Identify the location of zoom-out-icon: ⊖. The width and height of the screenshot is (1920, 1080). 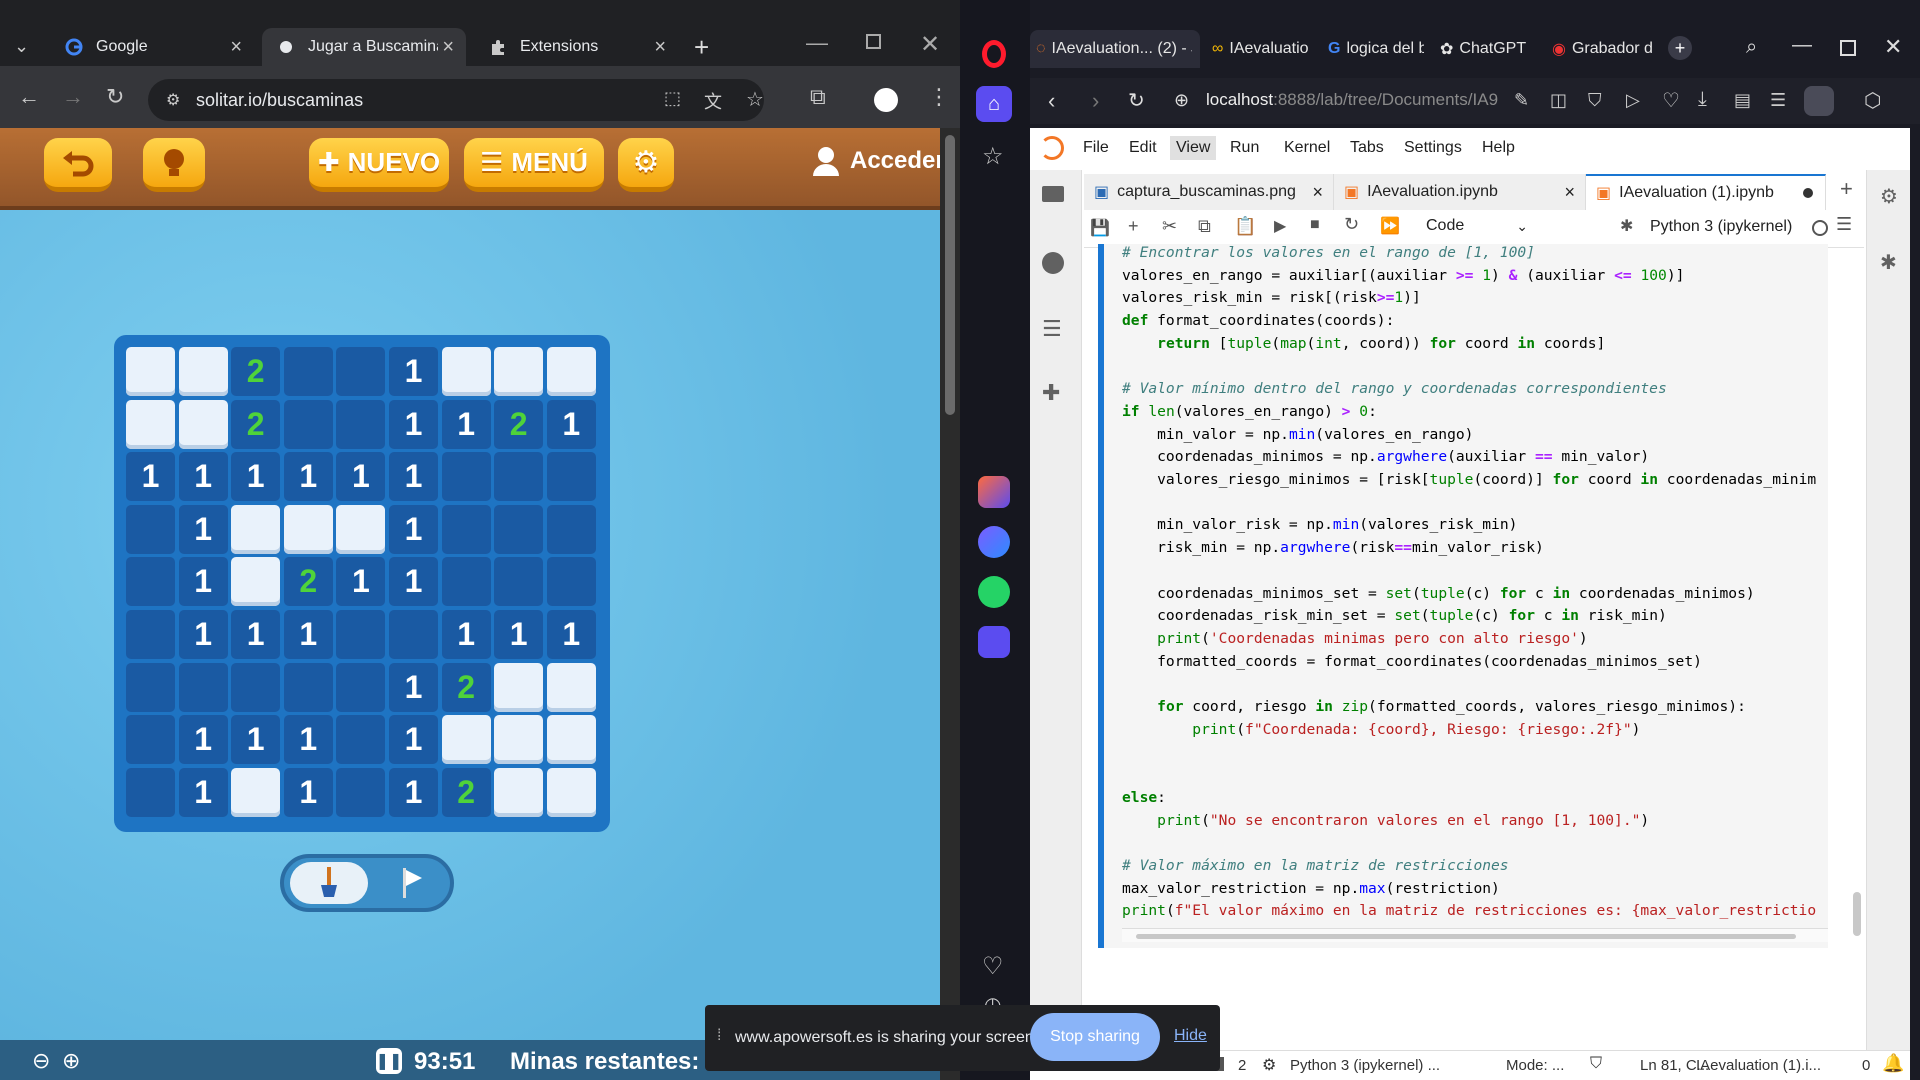
(41, 1061).